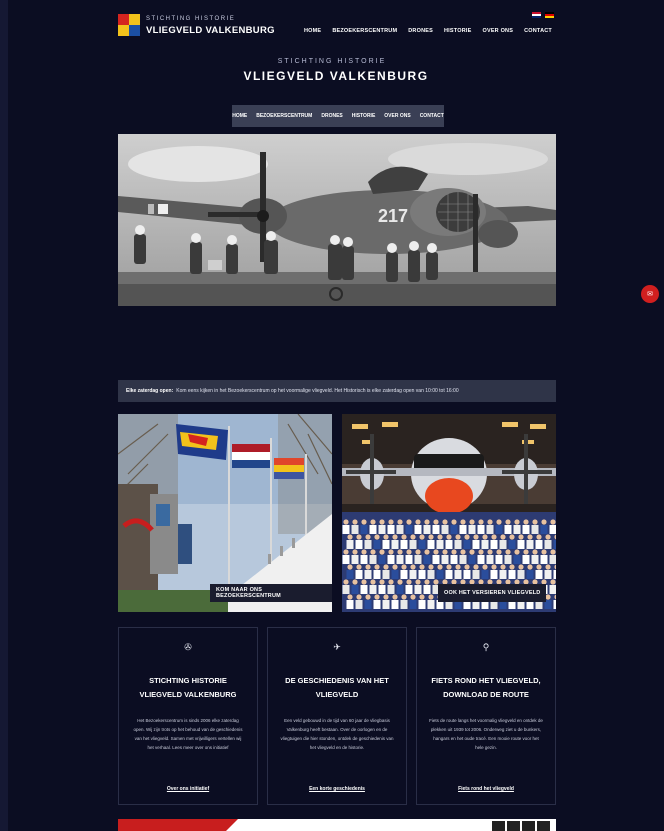 Image resolution: width=664 pixels, height=831 pixels. I want to click on sub-nav-contact: CONTACT, so click(432, 116).